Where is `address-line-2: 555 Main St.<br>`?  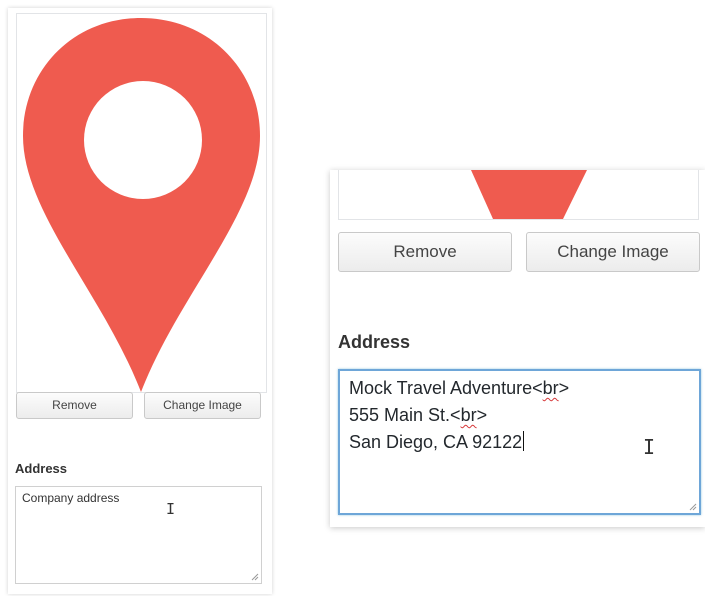 address-line-2: 555 Main St.<br> is located at coordinates (418, 415).